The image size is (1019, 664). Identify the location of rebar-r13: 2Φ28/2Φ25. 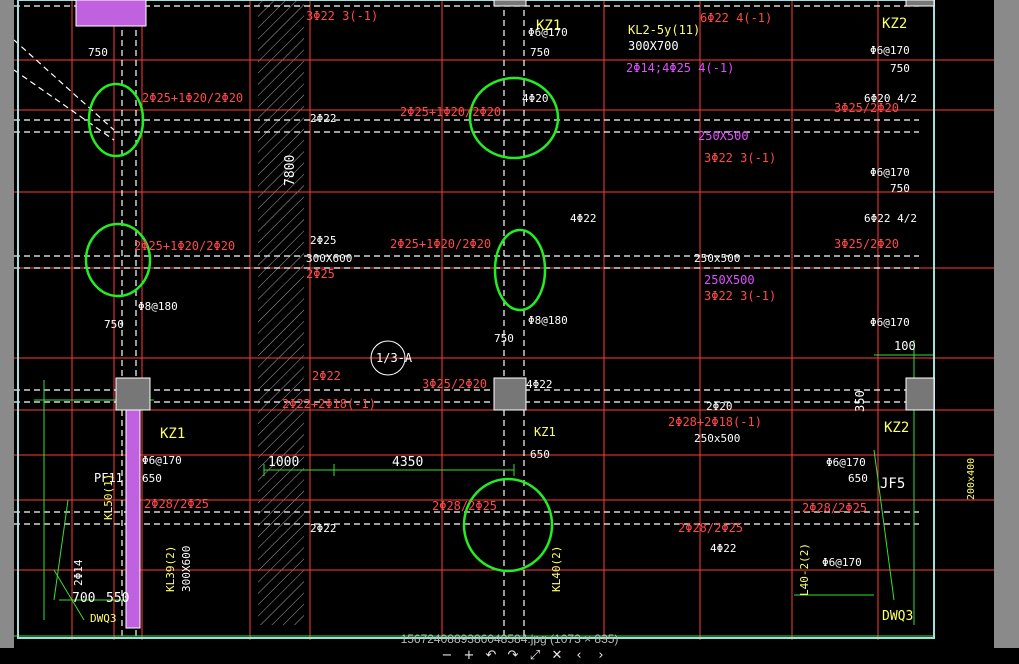
(710, 528).